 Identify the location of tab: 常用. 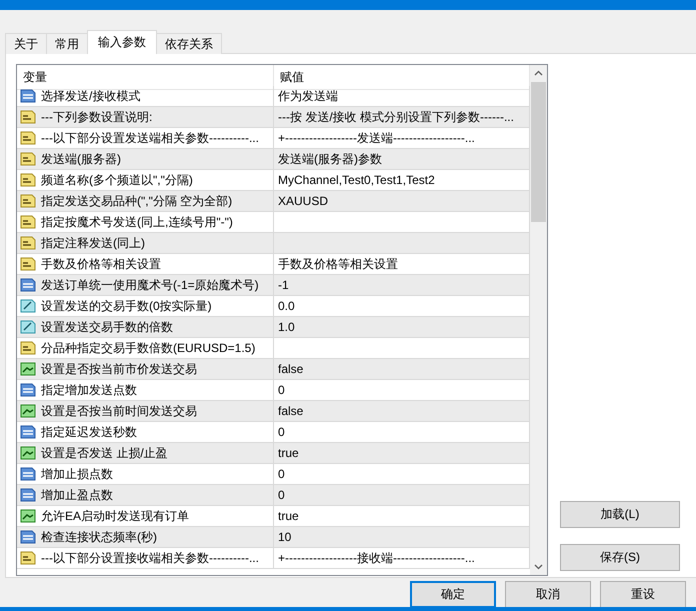
(67, 43).